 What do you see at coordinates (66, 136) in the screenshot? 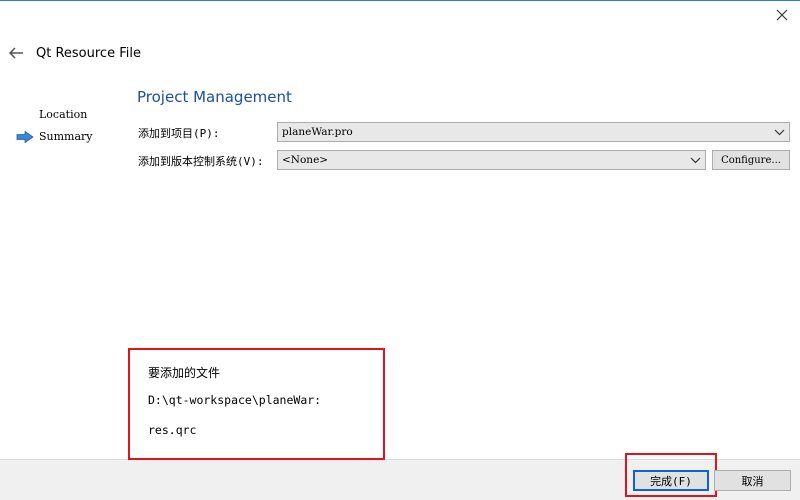
I see `step-label: Summary` at bounding box center [66, 136].